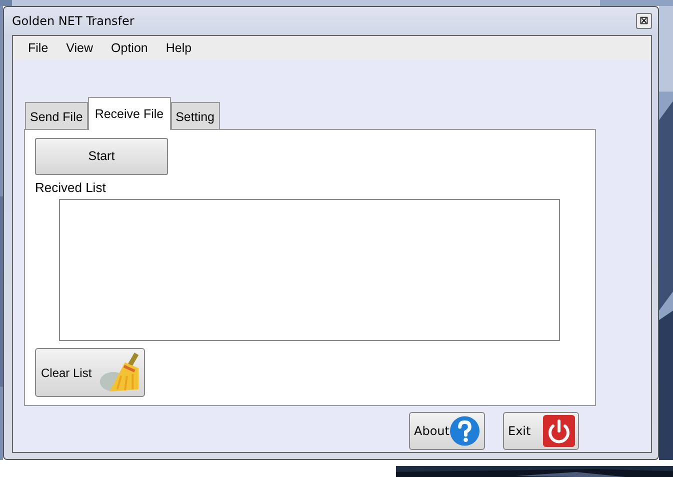 Image resolution: width=673 pixels, height=477 pixels. Describe the element at coordinates (79, 48) in the screenshot. I see `menu-item: View` at that location.